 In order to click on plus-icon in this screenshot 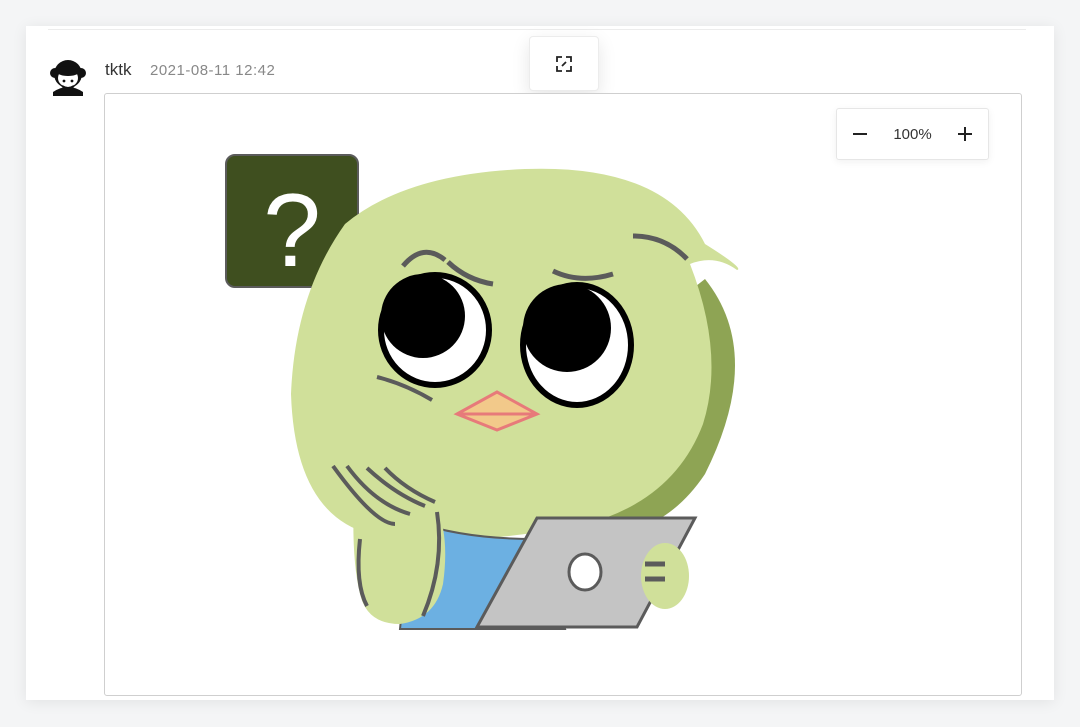, I will do `click(965, 134)`.